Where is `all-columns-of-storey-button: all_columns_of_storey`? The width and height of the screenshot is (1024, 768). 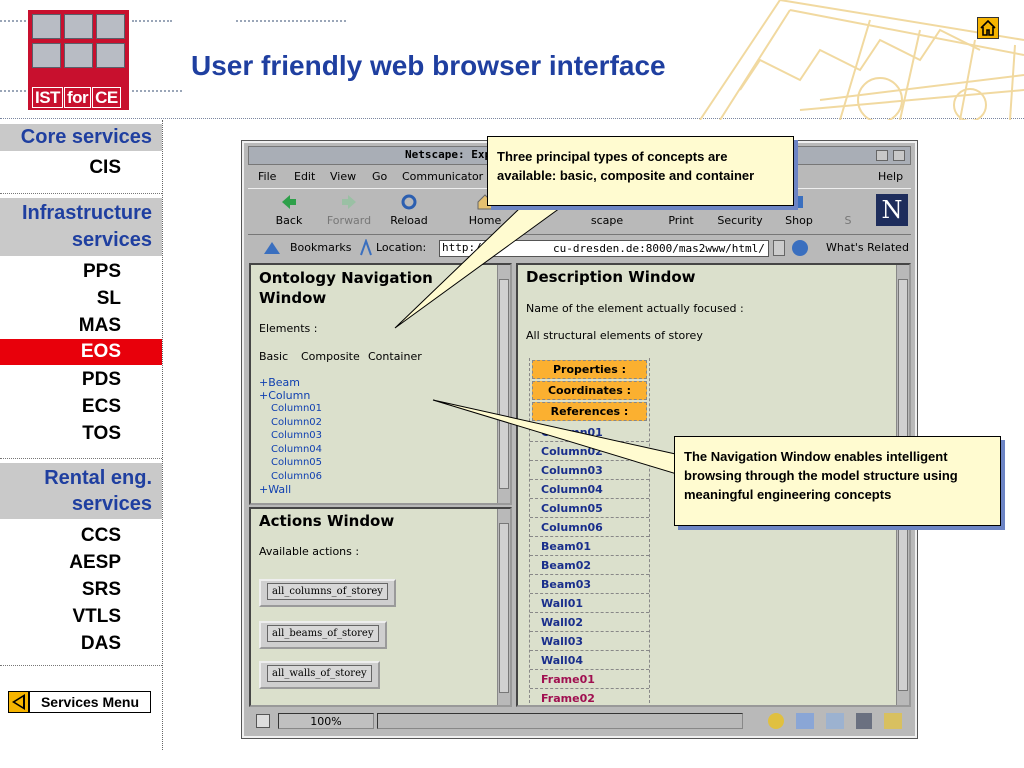 all-columns-of-storey-button: all_columns_of_storey is located at coordinates (327, 593).